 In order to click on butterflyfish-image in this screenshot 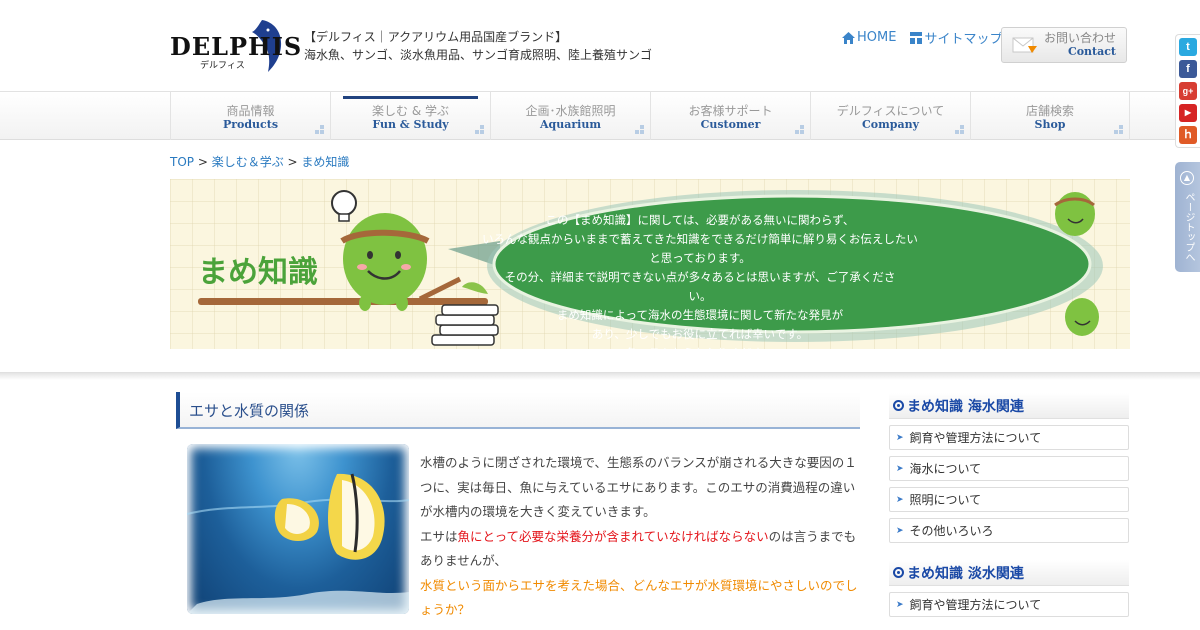, I will do `click(298, 543)`.